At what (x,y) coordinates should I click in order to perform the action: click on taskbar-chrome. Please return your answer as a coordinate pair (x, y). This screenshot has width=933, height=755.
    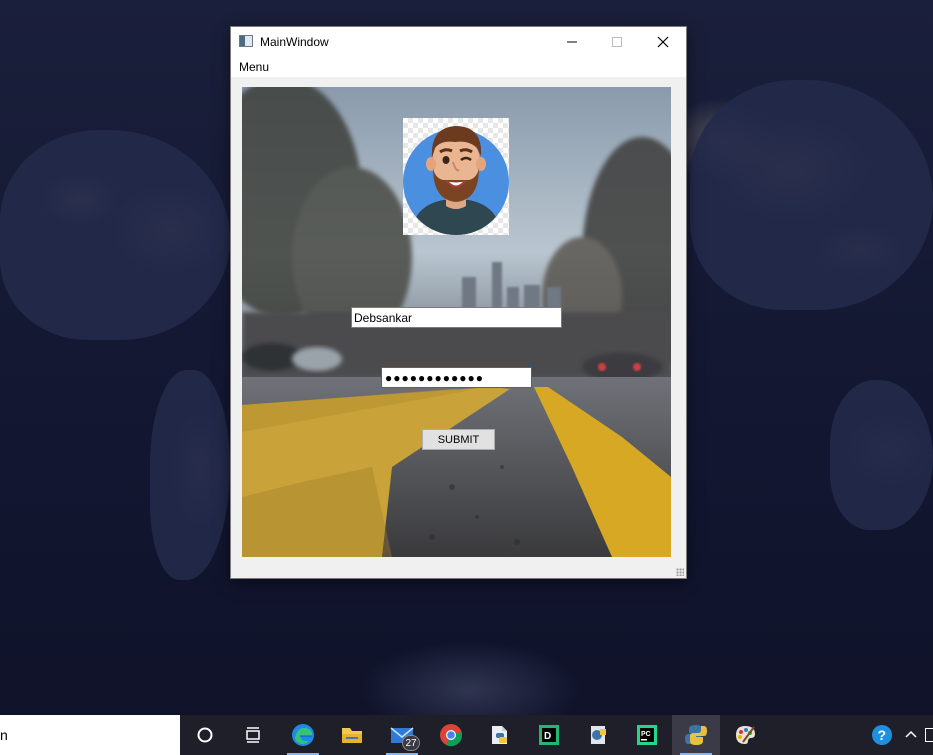
    Looking at the image, I should click on (451, 735).